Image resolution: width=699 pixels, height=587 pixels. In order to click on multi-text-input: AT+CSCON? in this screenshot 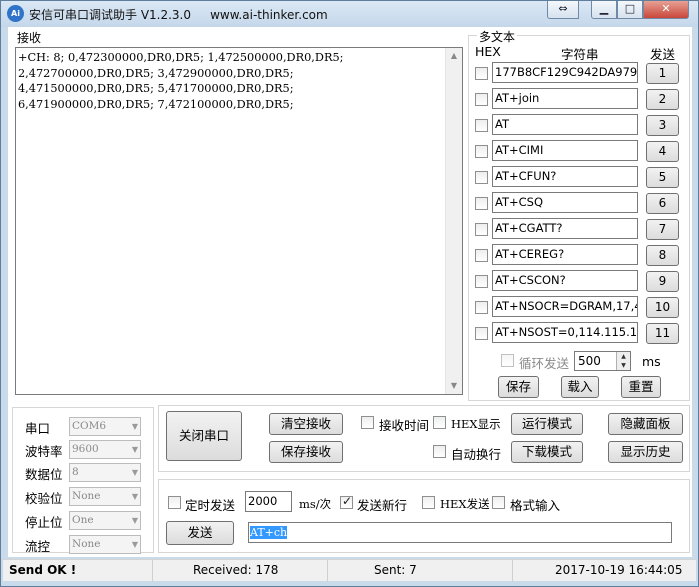, I will do `click(565, 280)`.